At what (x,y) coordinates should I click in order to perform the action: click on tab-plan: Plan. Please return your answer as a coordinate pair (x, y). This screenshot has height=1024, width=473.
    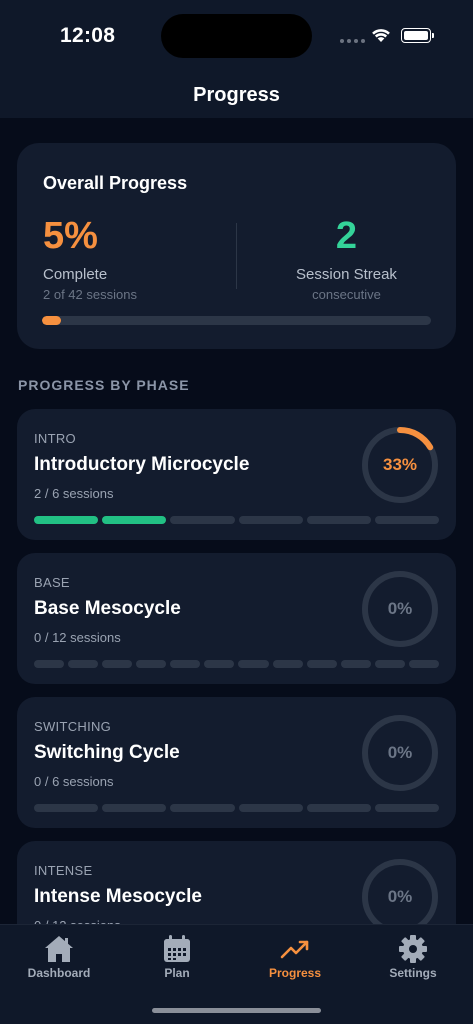
    Looking at the image, I should click on (177, 956).